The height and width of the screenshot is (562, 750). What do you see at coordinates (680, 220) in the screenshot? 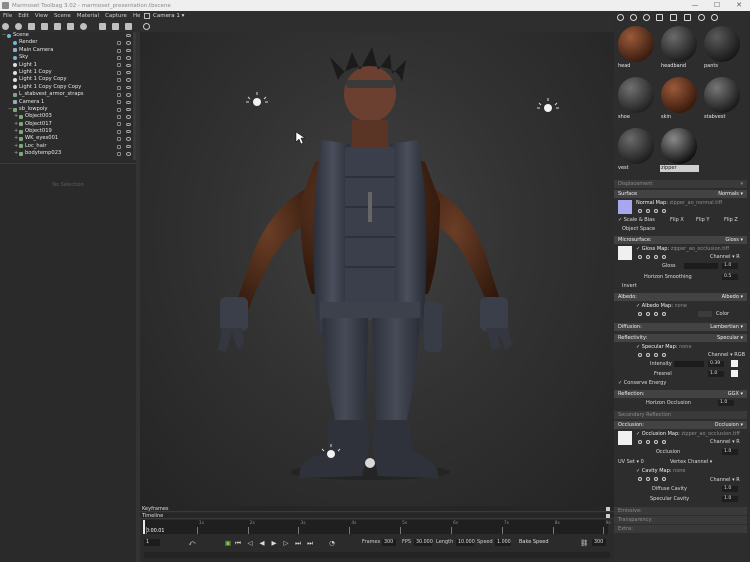
I see `flip-x-checkbox: Flip X` at bounding box center [680, 220].